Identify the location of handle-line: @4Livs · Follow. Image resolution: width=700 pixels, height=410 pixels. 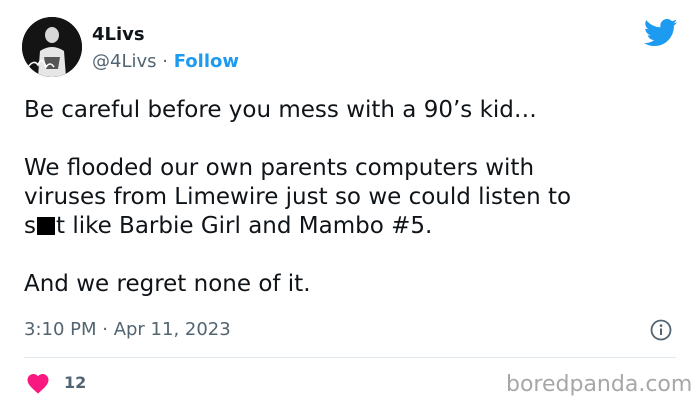
(165, 61).